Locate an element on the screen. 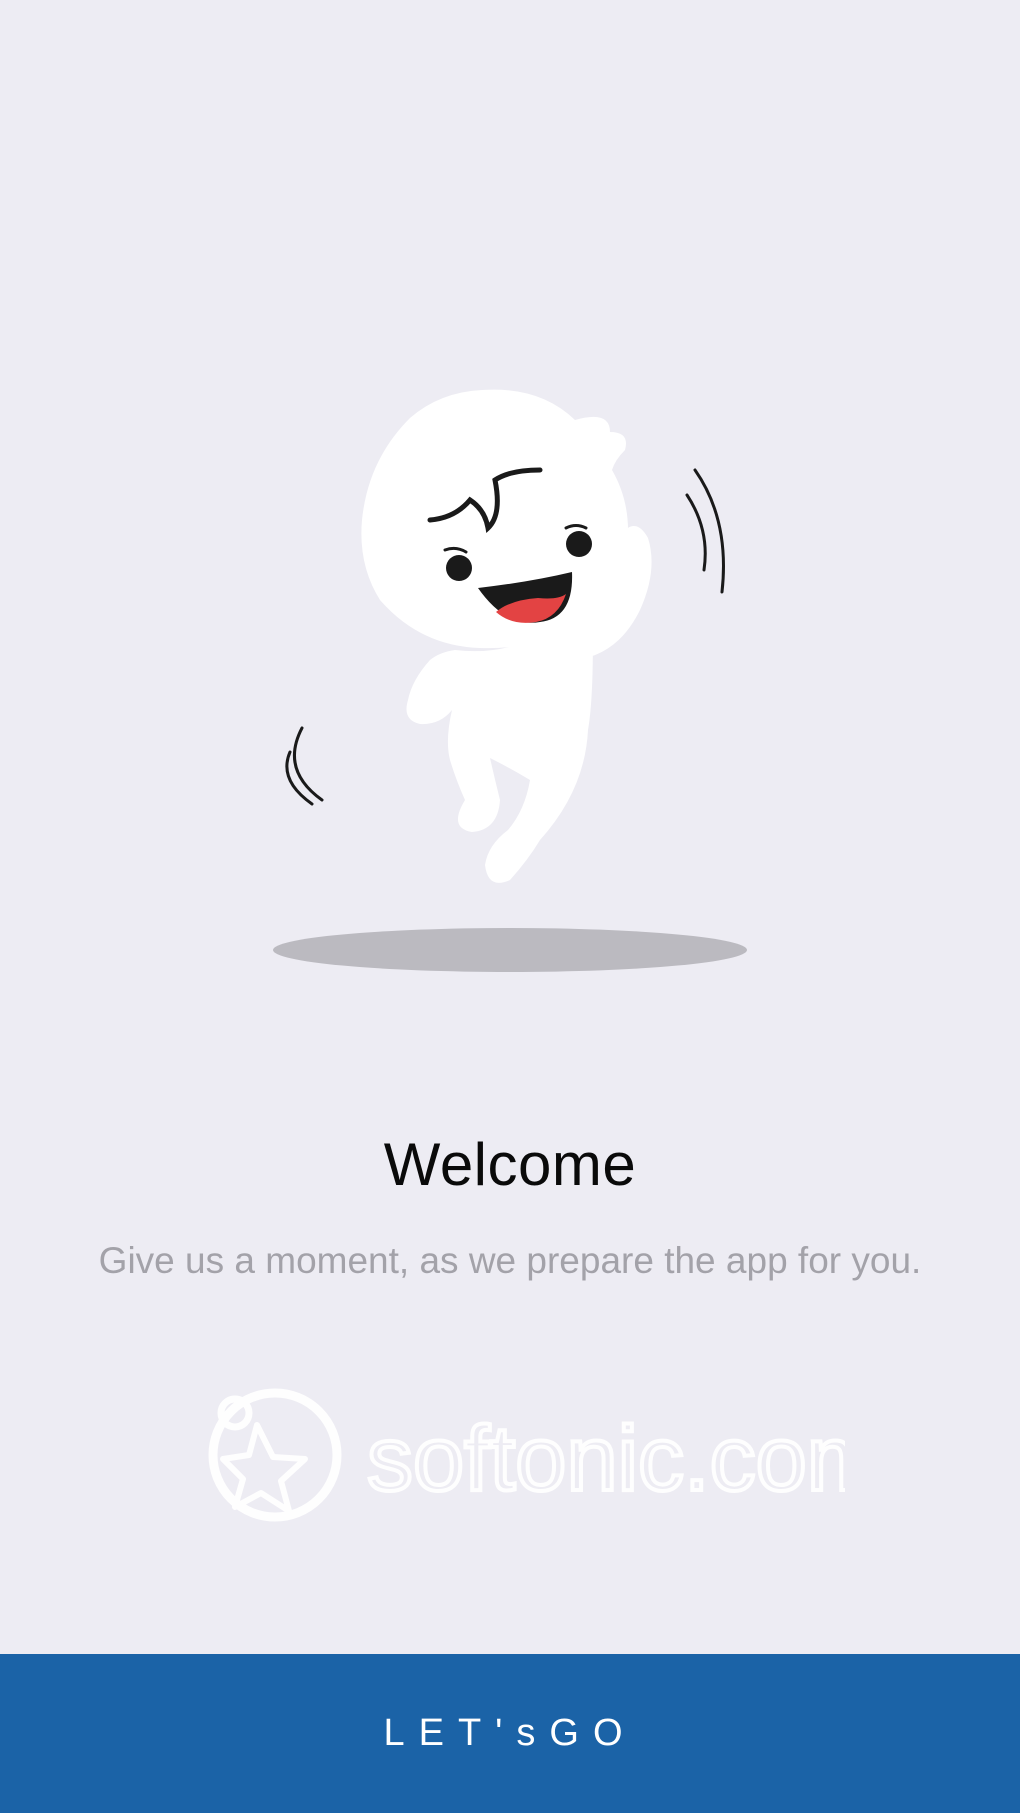  welcome-title: Welcome is located at coordinates (510, 1164).